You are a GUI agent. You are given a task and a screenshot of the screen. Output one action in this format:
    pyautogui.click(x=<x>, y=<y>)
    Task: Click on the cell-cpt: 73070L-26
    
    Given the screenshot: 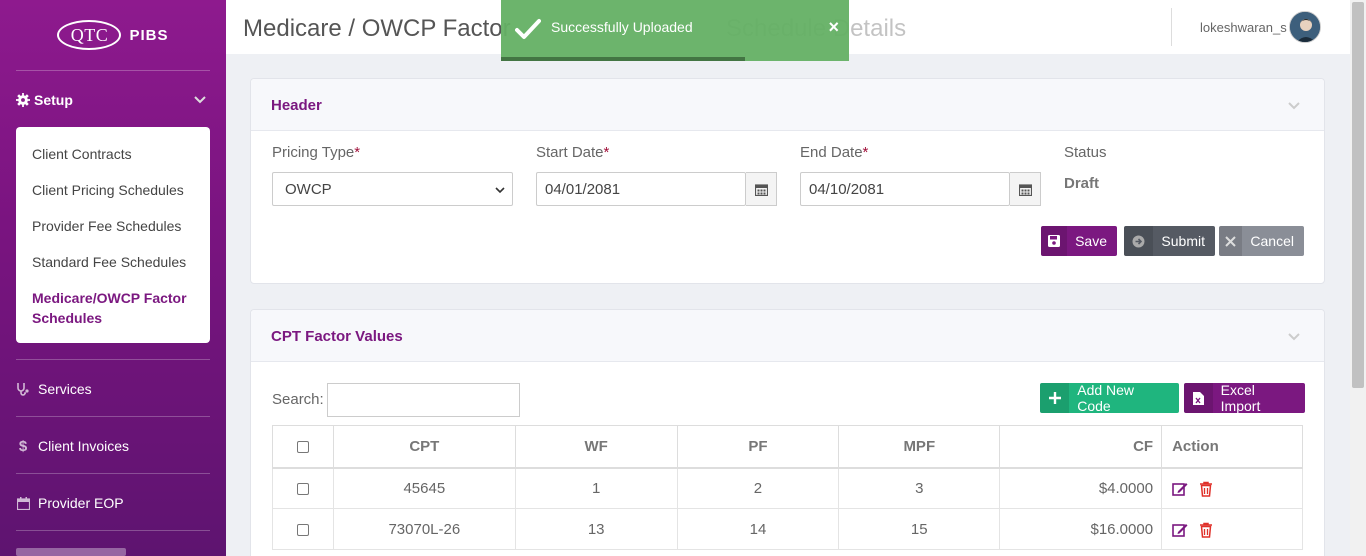 What is the action you would take?
    pyautogui.click(x=424, y=529)
    